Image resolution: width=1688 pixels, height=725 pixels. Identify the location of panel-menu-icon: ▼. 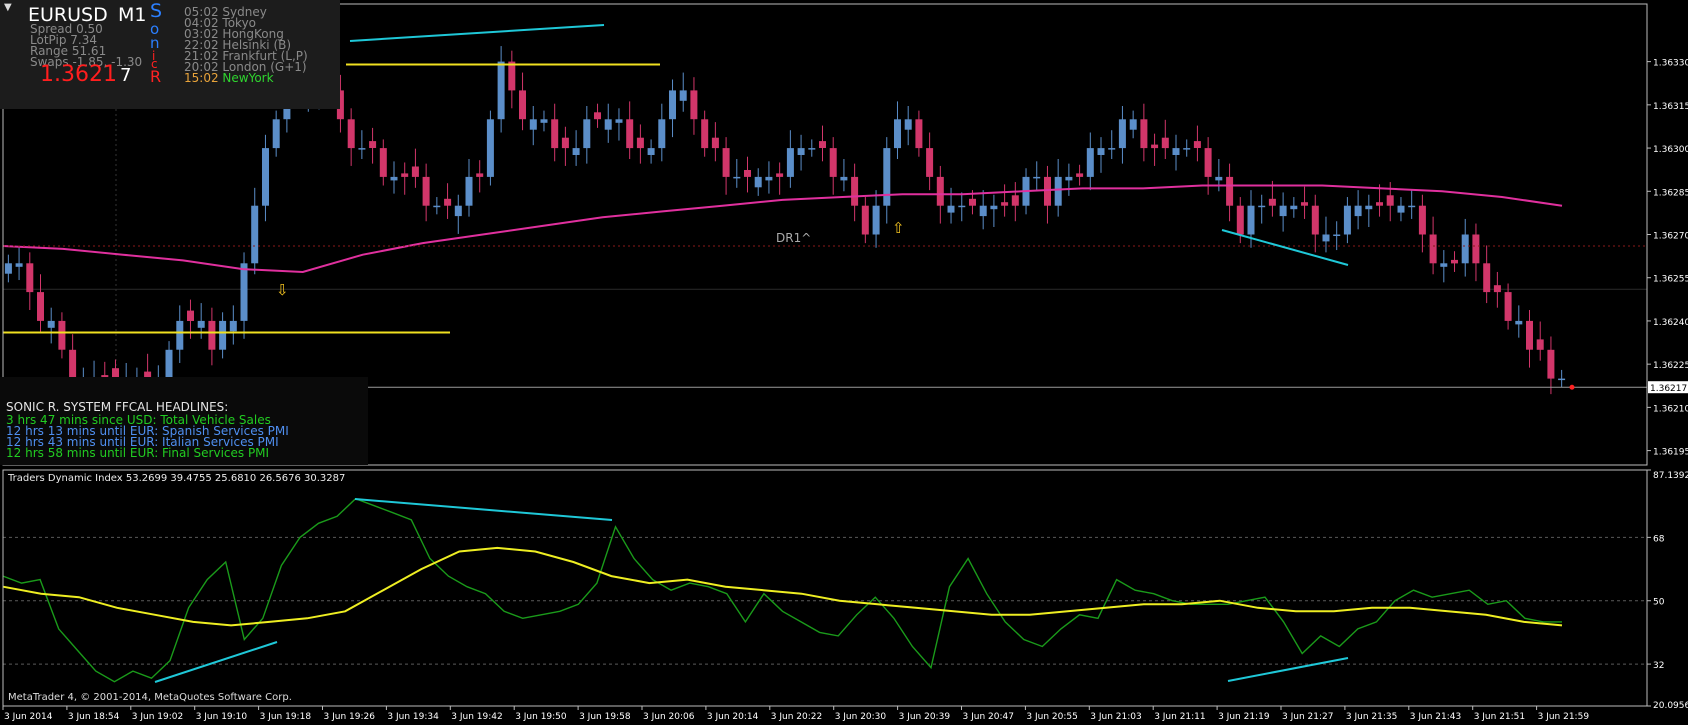
(8, 7).